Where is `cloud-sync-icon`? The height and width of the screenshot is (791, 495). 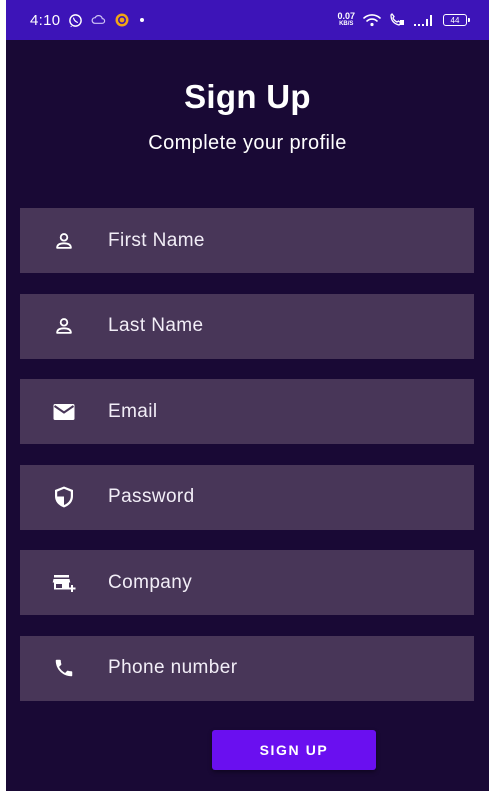
cloud-sync-icon is located at coordinates (98, 20).